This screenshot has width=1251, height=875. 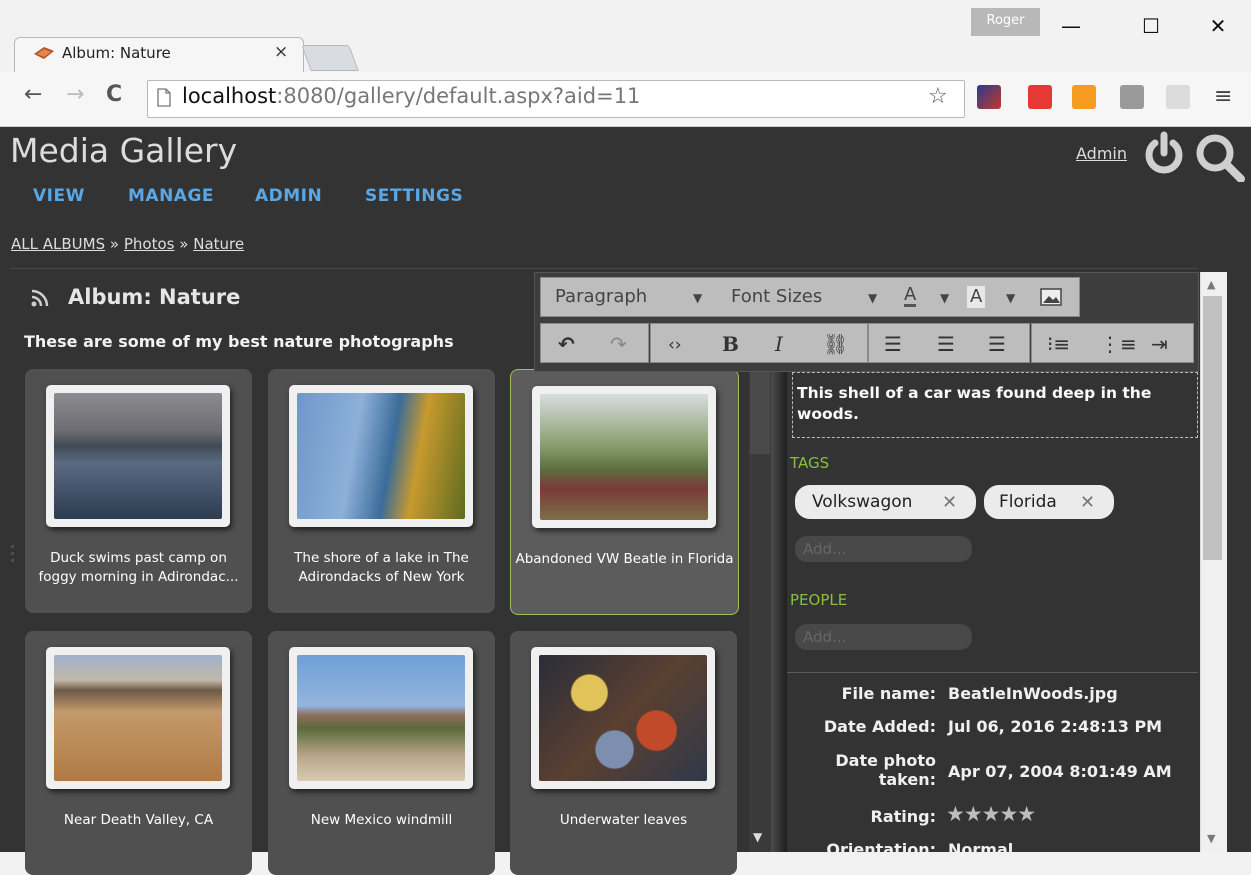 What do you see at coordinates (946, 344) in the screenshot?
I see `align-center-icon: ☰` at bounding box center [946, 344].